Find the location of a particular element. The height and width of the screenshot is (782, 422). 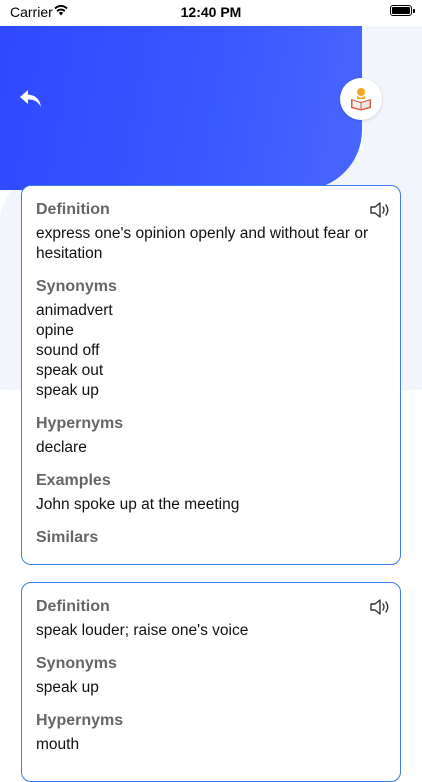

battery-icon is located at coordinates (402, 10).